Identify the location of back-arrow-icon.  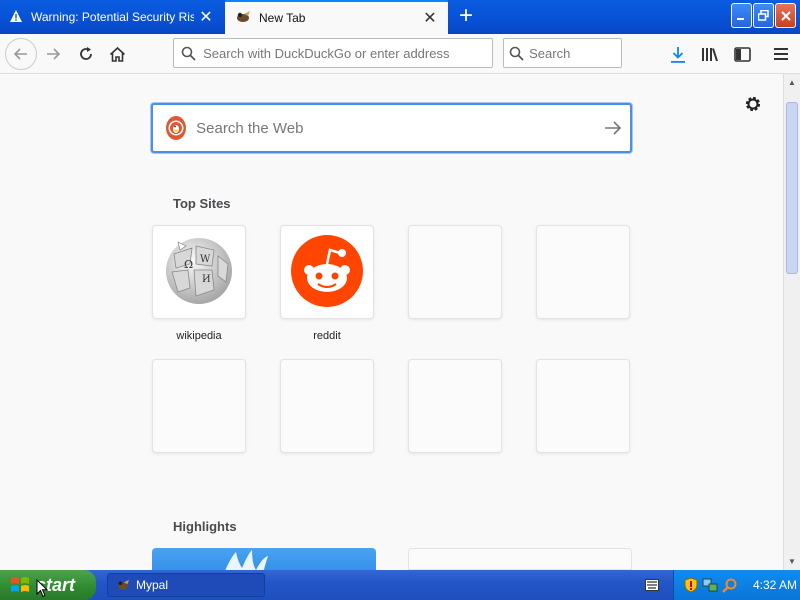
(20, 54).